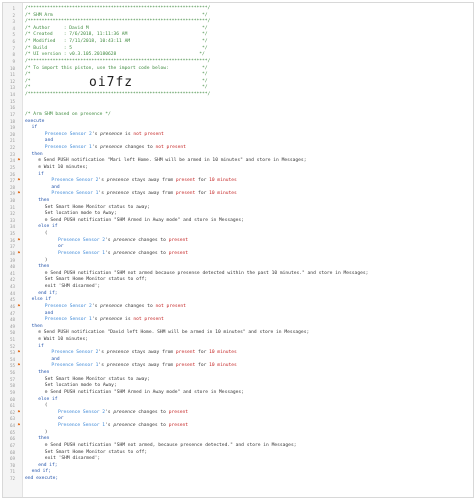 The height and width of the screenshot is (500, 476). What do you see at coordinates (12, 260) in the screenshot?
I see `line-number: 39` at bounding box center [12, 260].